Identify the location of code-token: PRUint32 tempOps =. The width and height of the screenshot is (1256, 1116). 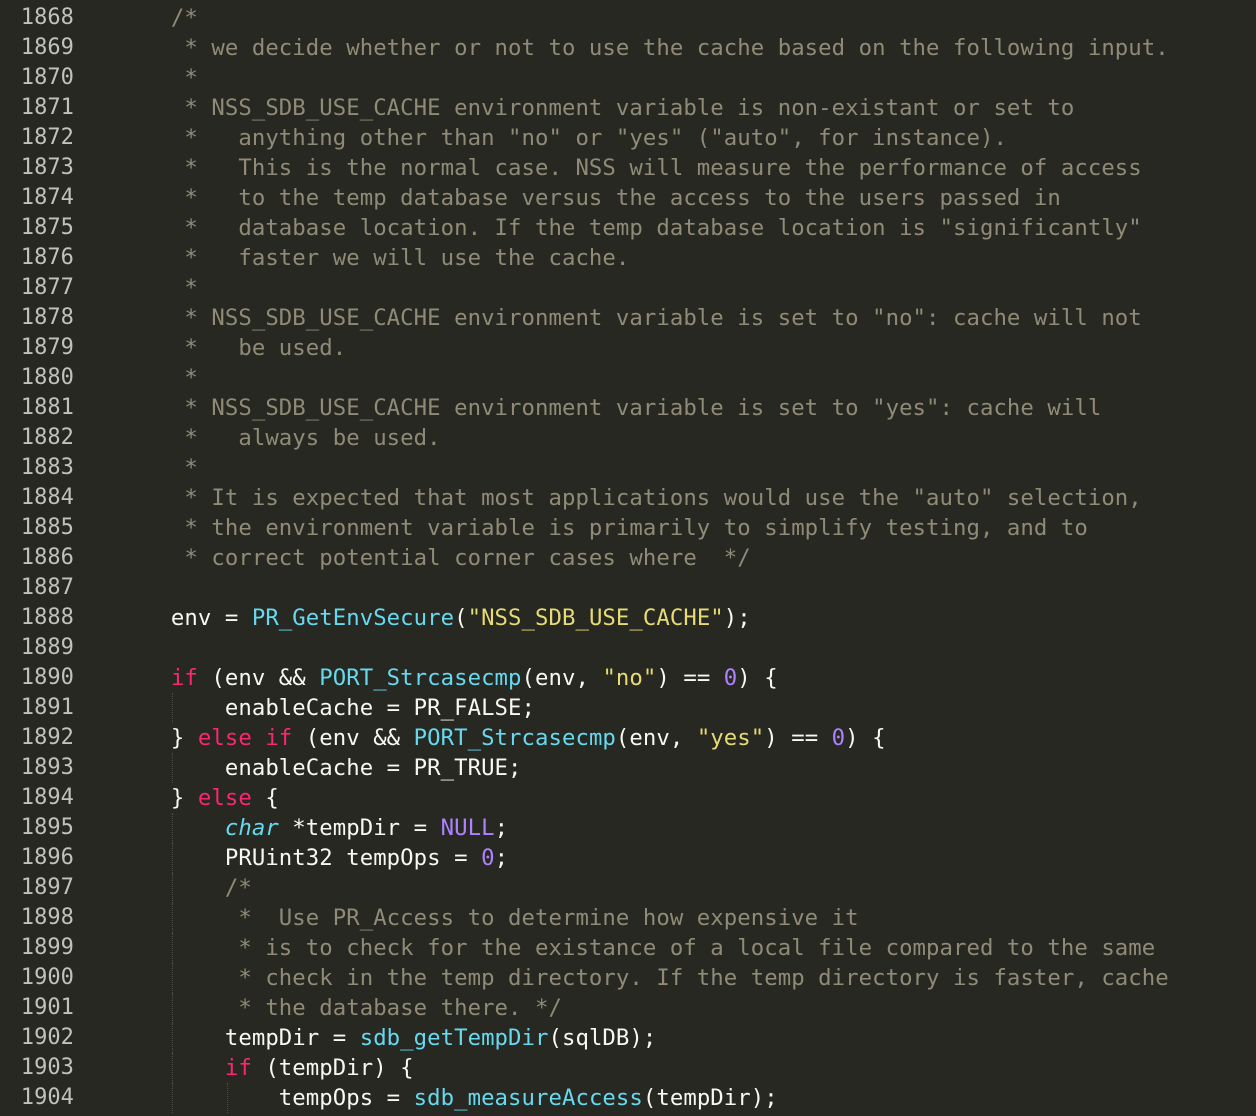
(299, 858).